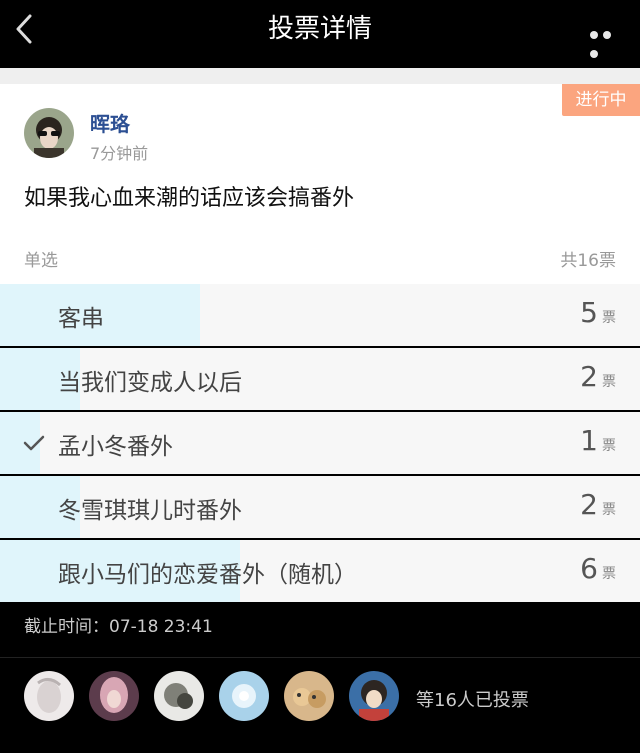 Image resolution: width=640 pixels, height=753 pixels. I want to click on vote-count: 6, so click(589, 568).